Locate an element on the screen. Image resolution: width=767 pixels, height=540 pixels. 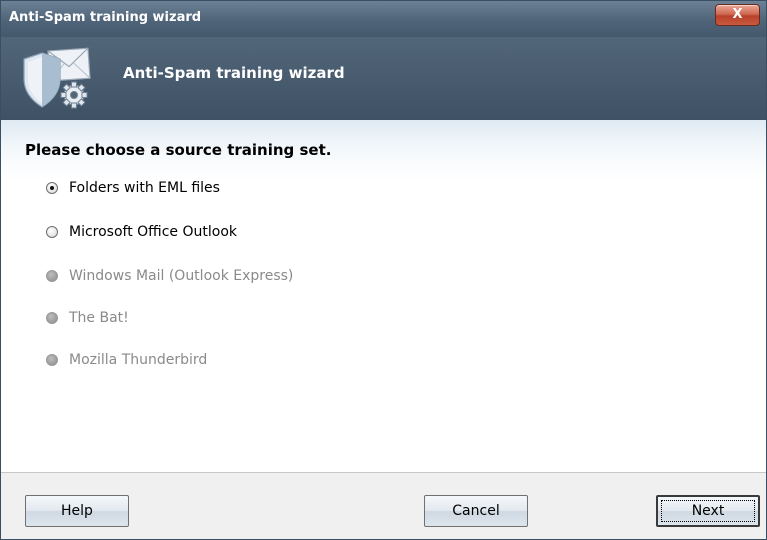
focus-rectangle is located at coordinates (708, 511).